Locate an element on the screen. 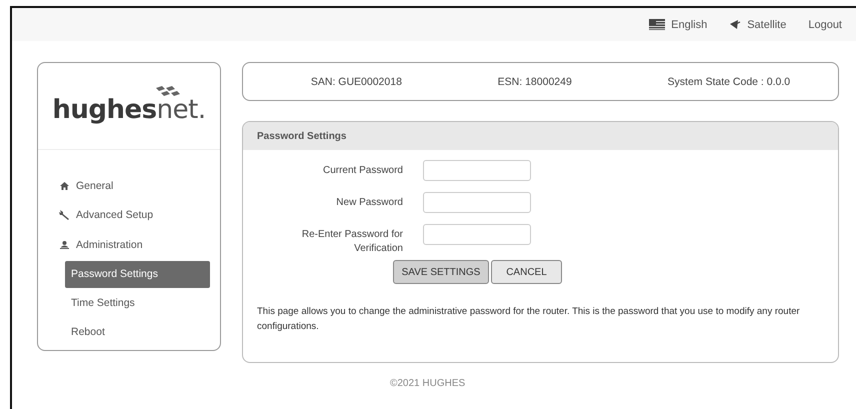  info-text: SAN: GUE0002018 is located at coordinates (356, 82).